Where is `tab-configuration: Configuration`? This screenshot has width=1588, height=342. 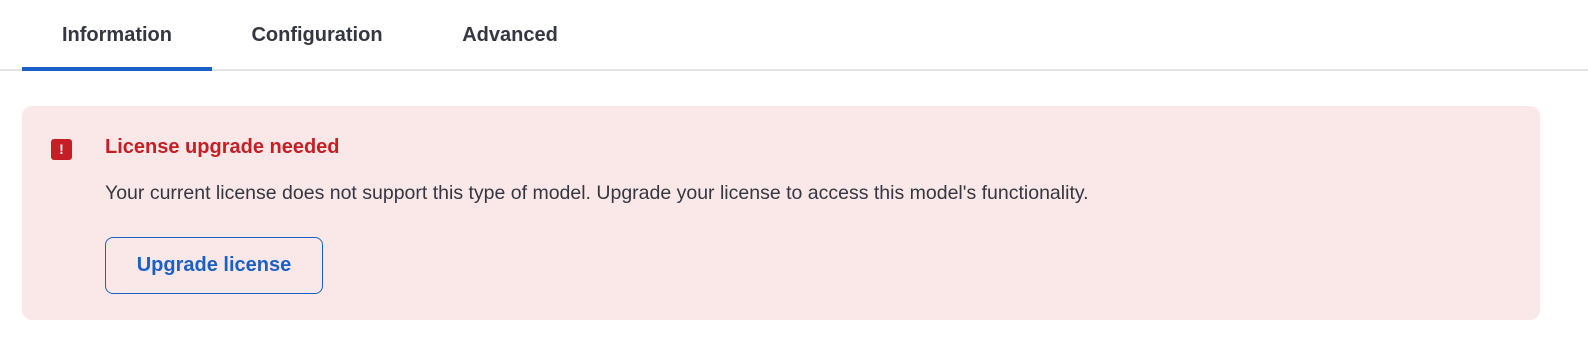 tab-configuration: Configuration is located at coordinates (317, 35).